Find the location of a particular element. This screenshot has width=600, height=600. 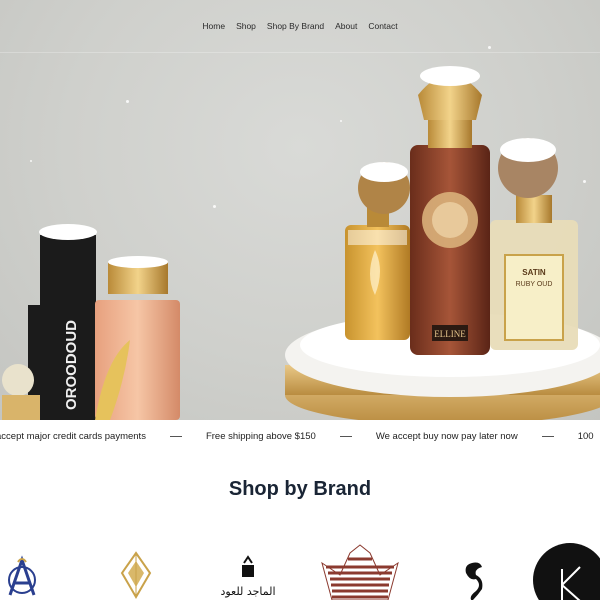

marquee-item: 100 is located at coordinates (585, 436).